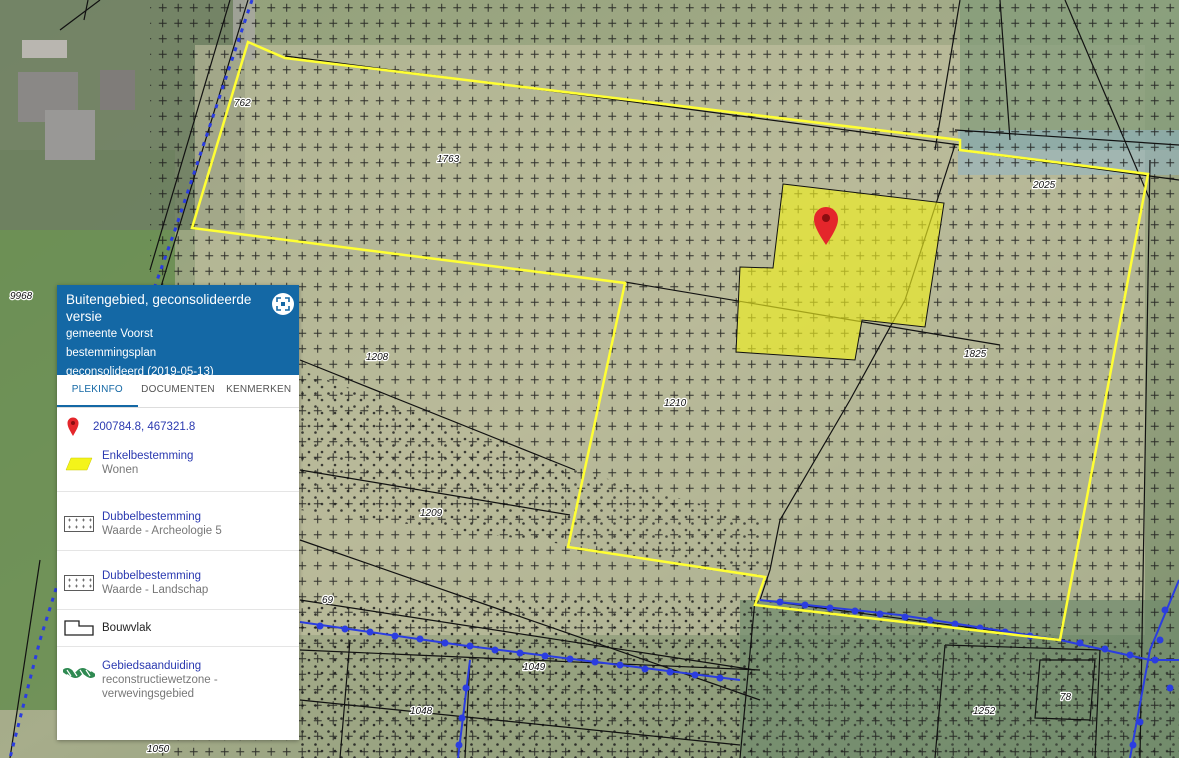 The height and width of the screenshot is (758, 1179). I want to click on parcel-label: 1252, so click(984, 711).